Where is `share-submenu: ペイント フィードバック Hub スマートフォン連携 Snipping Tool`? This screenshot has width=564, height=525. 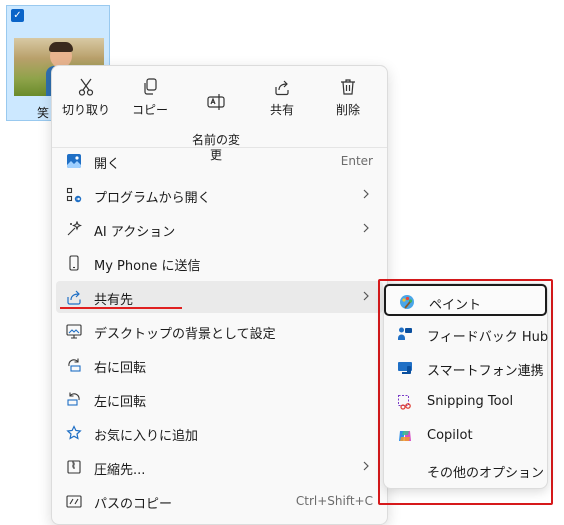
share-submenu: ペイント フィードバック Hub スマートフォン連携 Snipping Tool is located at coordinates (465, 386).